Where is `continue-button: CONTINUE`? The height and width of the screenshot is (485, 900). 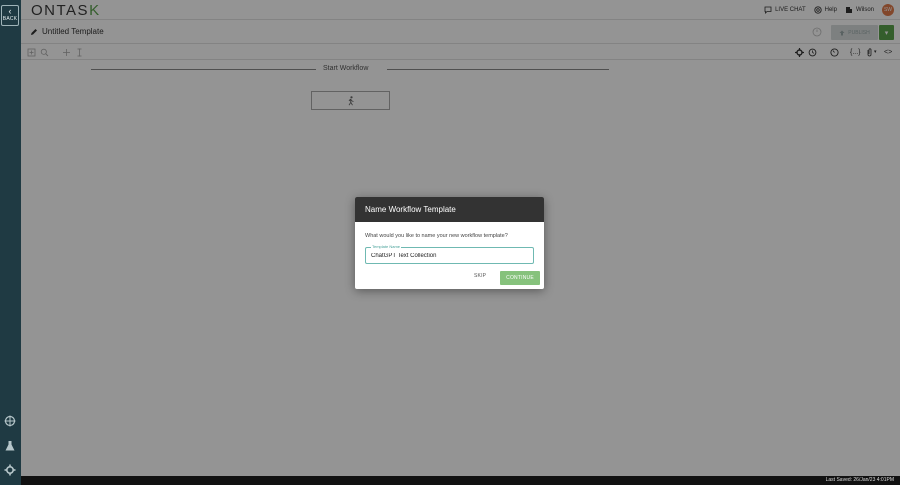 continue-button: CONTINUE is located at coordinates (520, 278).